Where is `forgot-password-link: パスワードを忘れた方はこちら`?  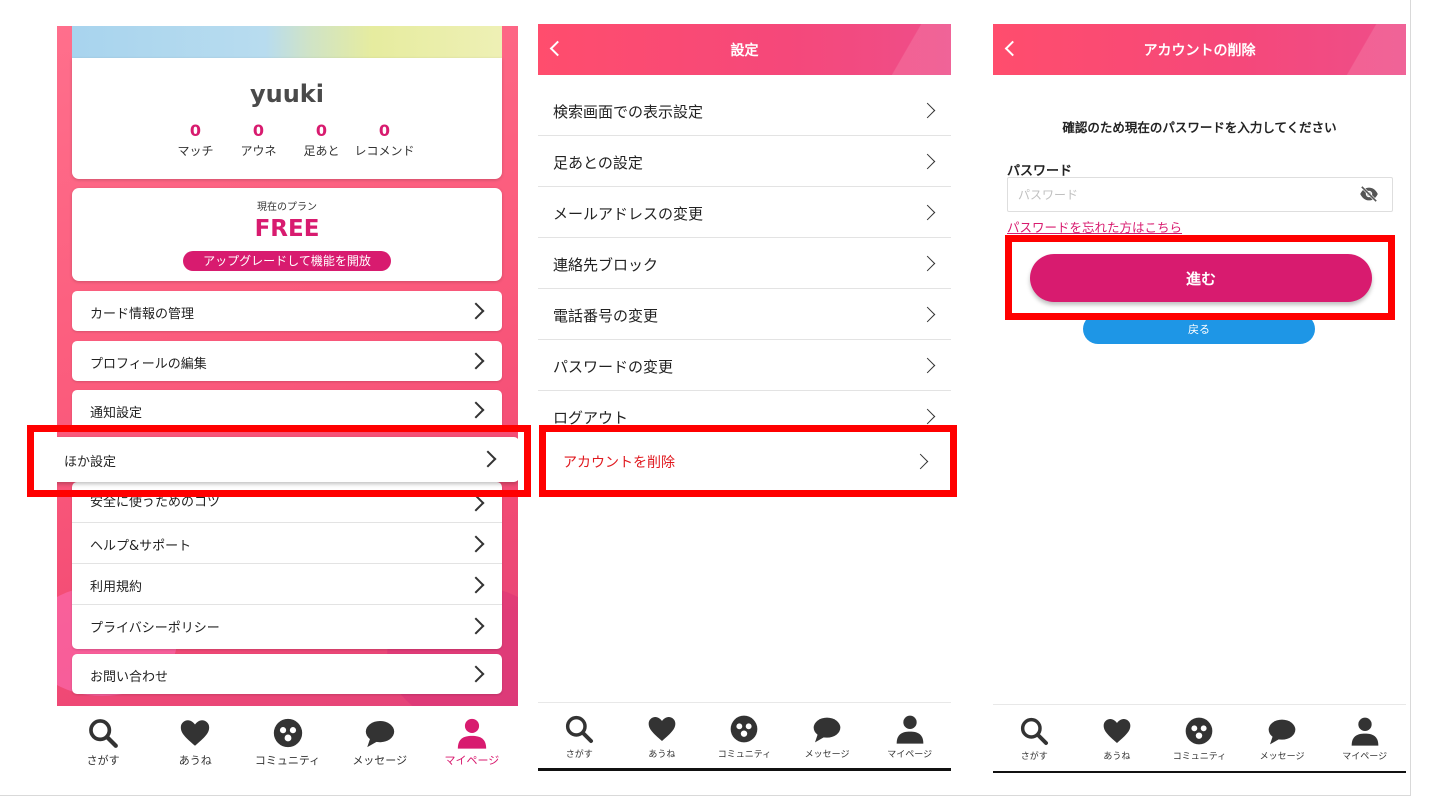
forgot-password-link: パスワードを忘れた方はこちら is located at coordinates (1094, 226).